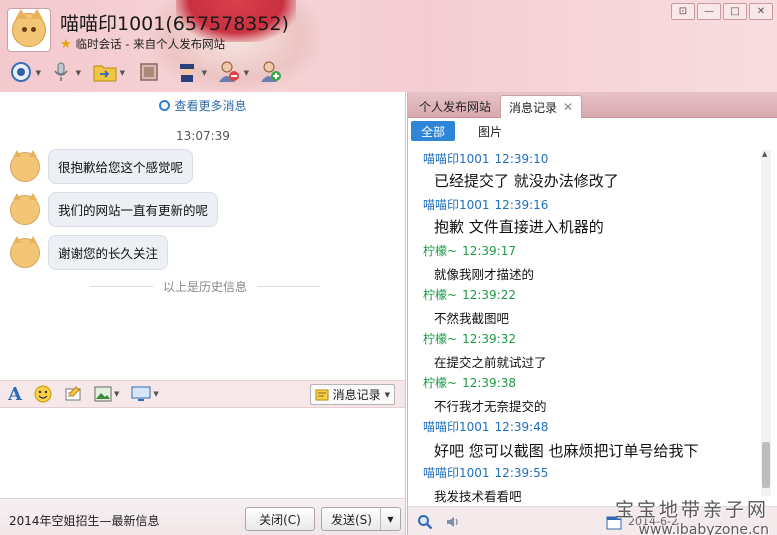 The image size is (777, 535). Describe the element at coordinates (280, 519) in the screenshot. I see `close-button: 关闭(C)` at that location.